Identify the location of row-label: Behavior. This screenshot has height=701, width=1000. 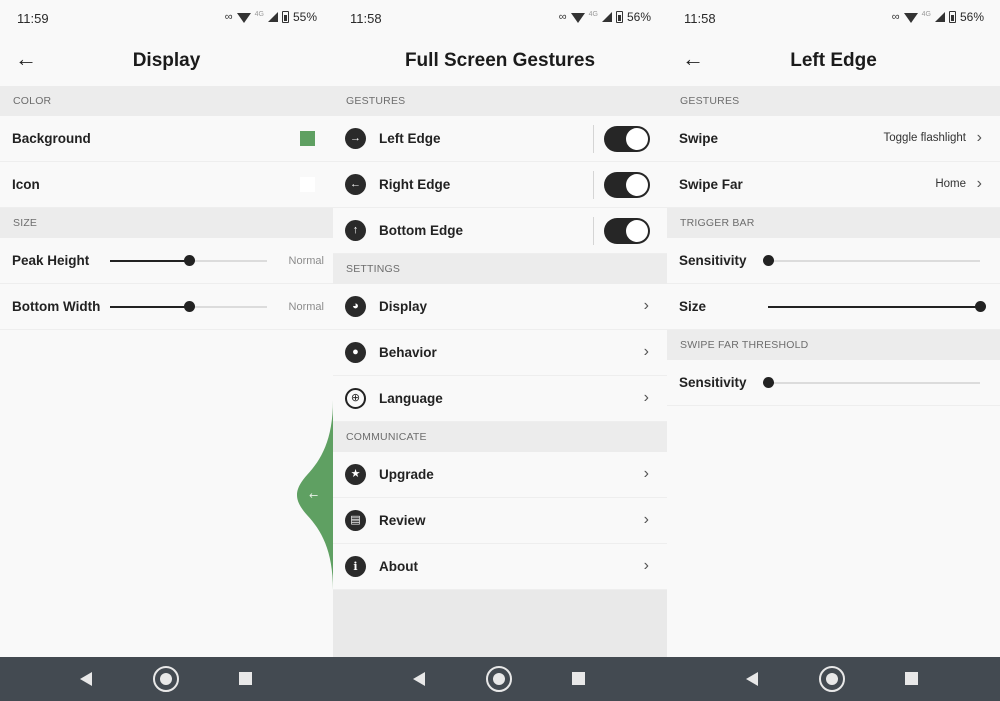
(408, 352).